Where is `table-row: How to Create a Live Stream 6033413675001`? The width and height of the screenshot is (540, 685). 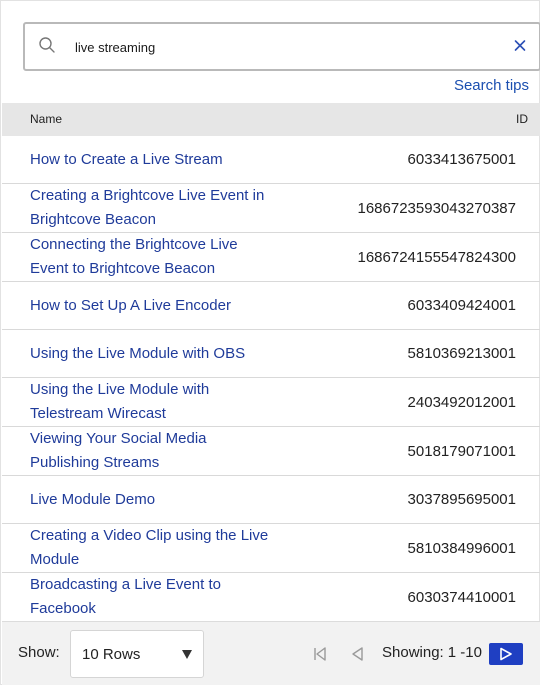 table-row: How to Create a Live Stream 6033413675001 is located at coordinates (271, 160).